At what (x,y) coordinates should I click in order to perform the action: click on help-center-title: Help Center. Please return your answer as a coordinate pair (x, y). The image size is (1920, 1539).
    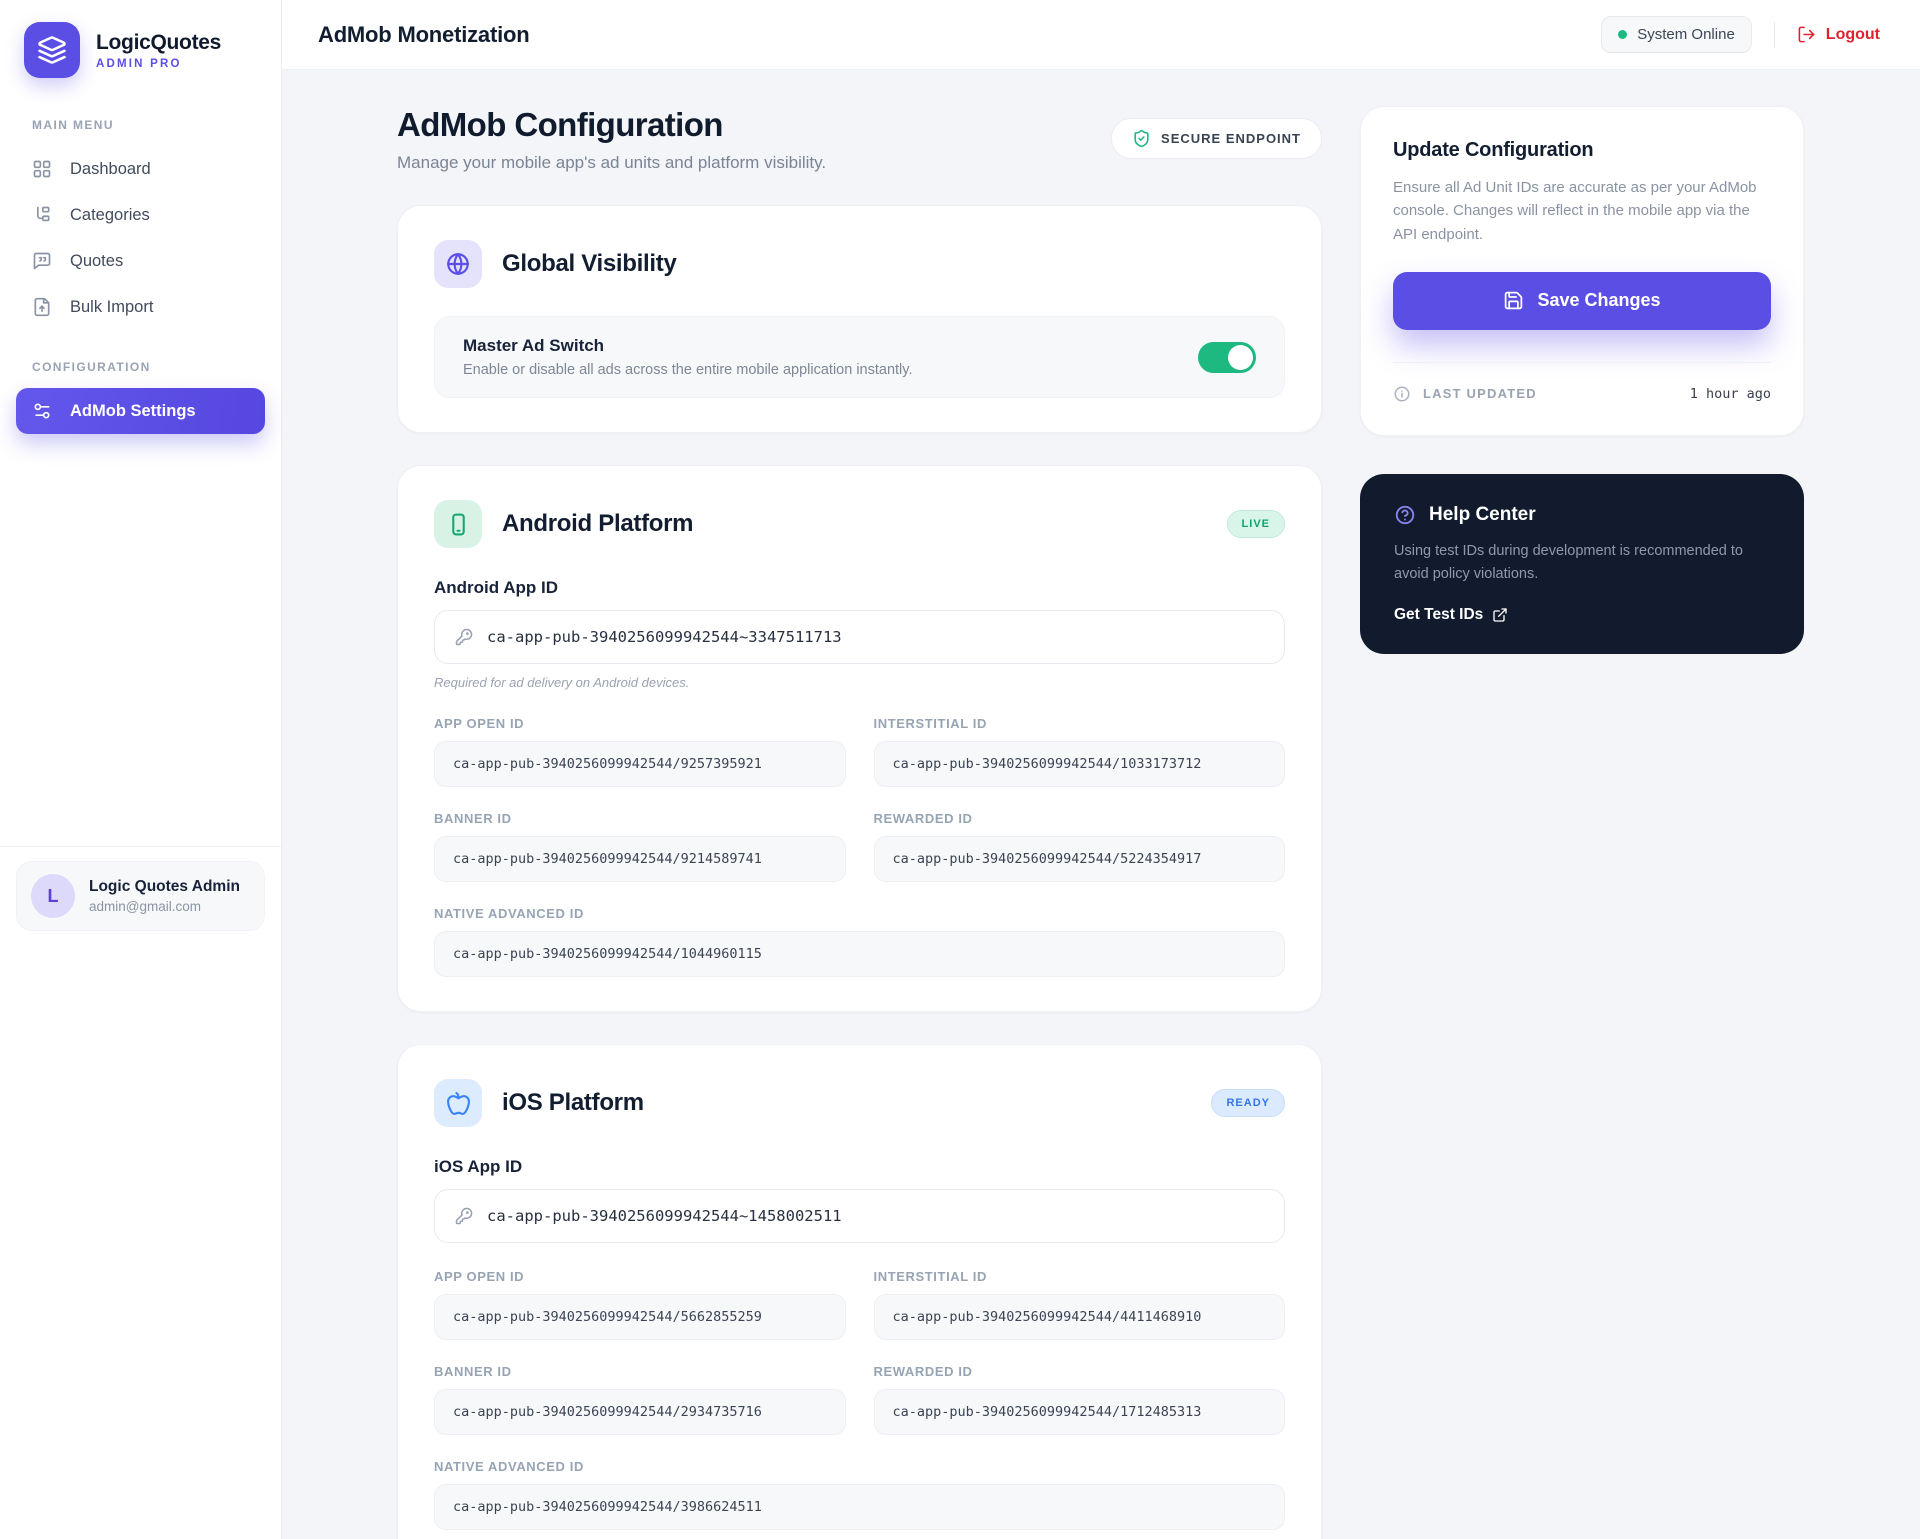
    Looking at the image, I should click on (1482, 514).